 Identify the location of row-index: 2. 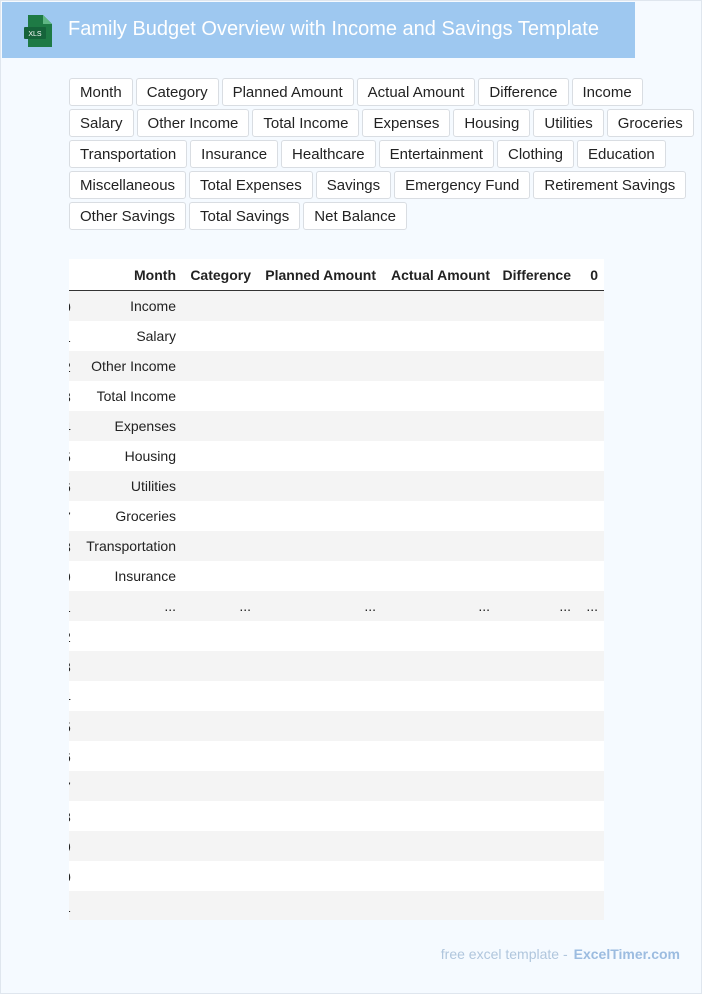
(70, 637).